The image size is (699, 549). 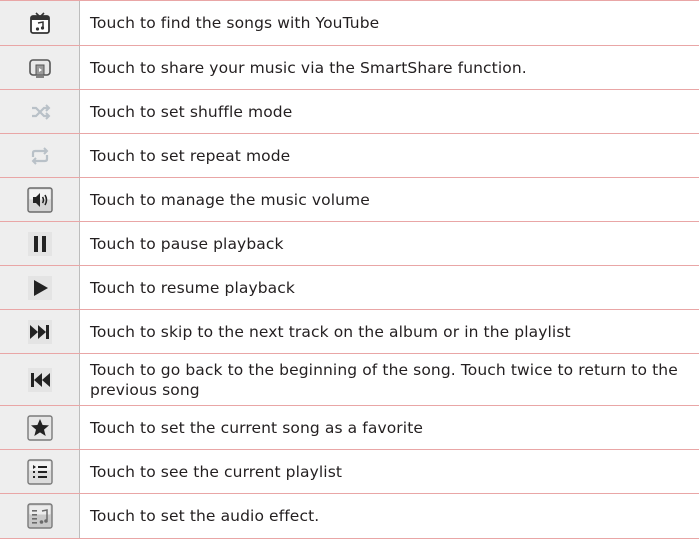 What do you see at coordinates (205, 516) in the screenshot?
I see `row-description: Touch to set the audio effect.` at bounding box center [205, 516].